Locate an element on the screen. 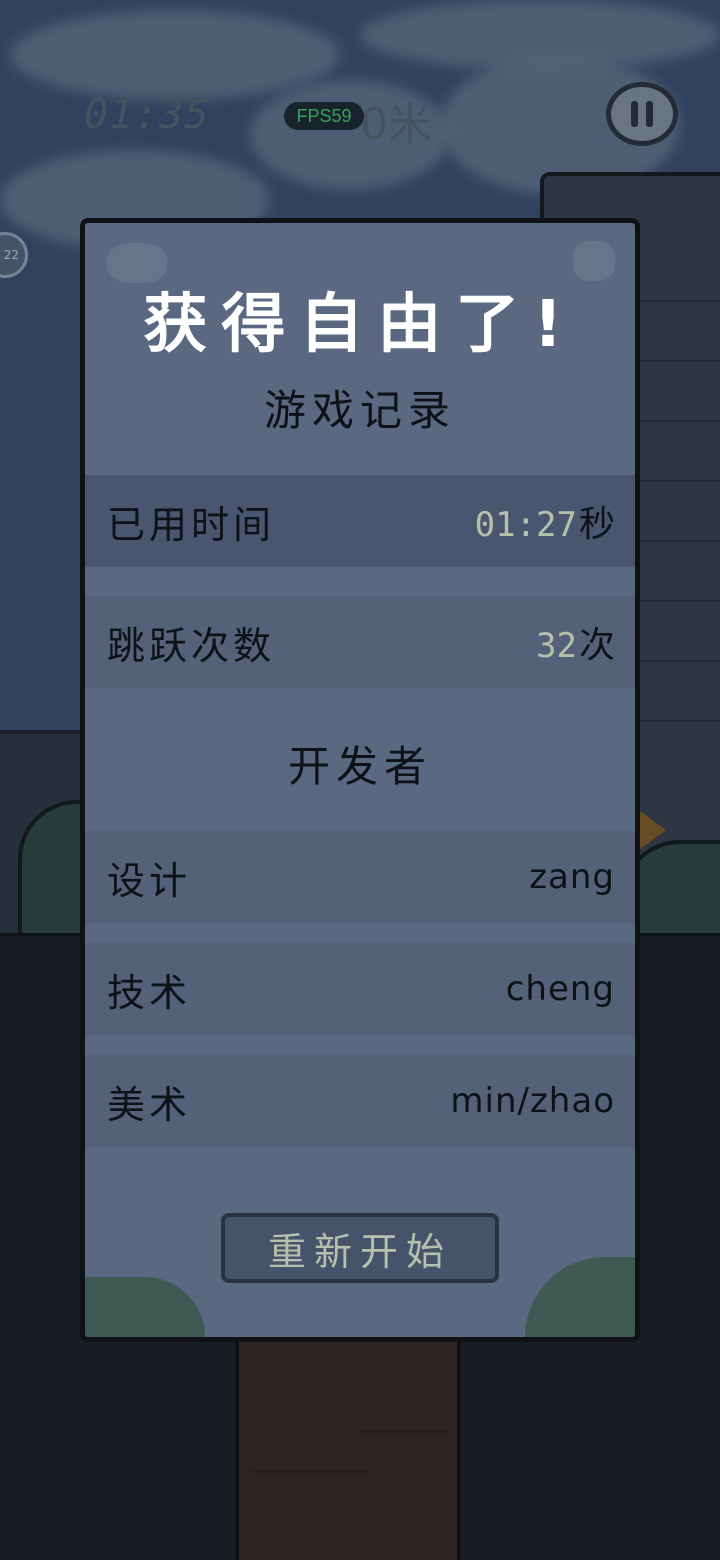 The height and width of the screenshot is (1560, 720). credit-value: min/zhao is located at coordinates (532, 1101).